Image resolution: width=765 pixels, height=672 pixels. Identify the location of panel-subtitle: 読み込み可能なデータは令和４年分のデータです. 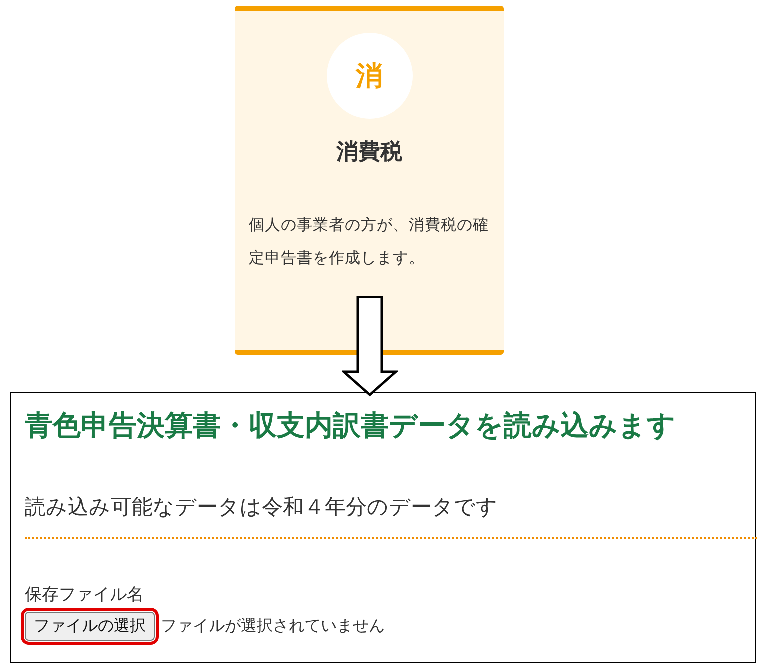
(262, 507).